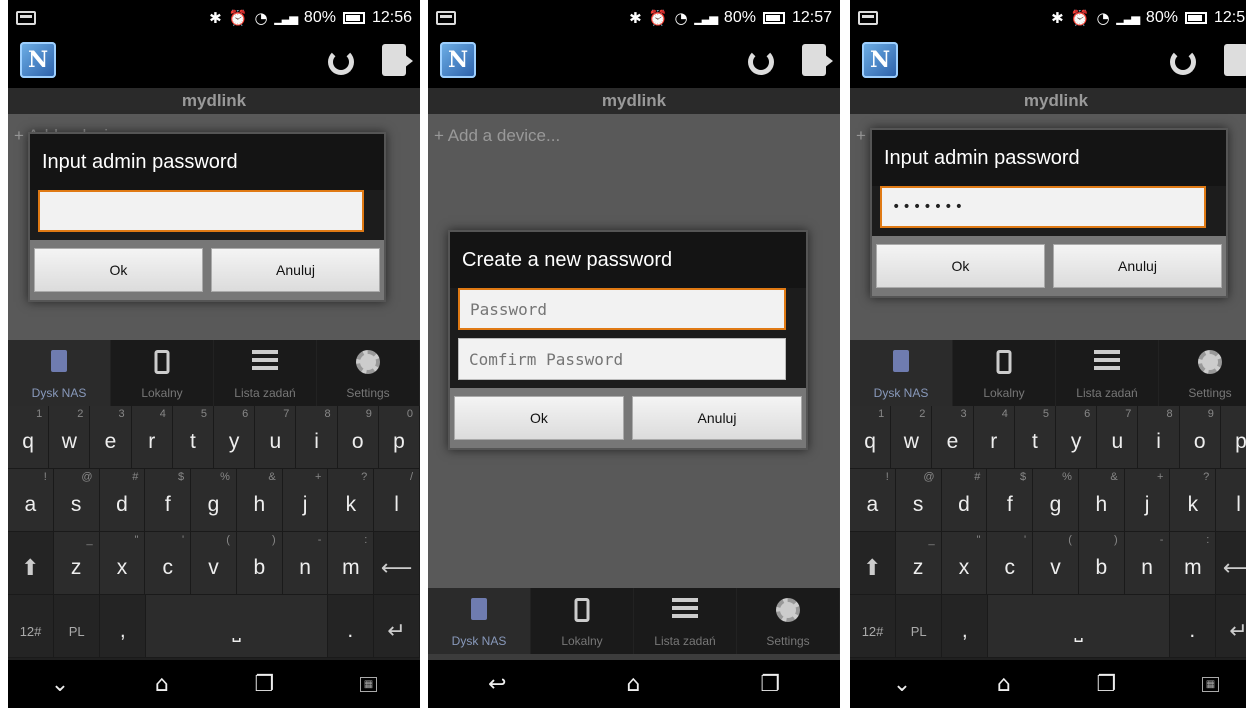 The image size is (1246, 708). What do you see at coordinates (305, 563) in the screenshot?
I see `key: -n` at bounding box center [305, 563].